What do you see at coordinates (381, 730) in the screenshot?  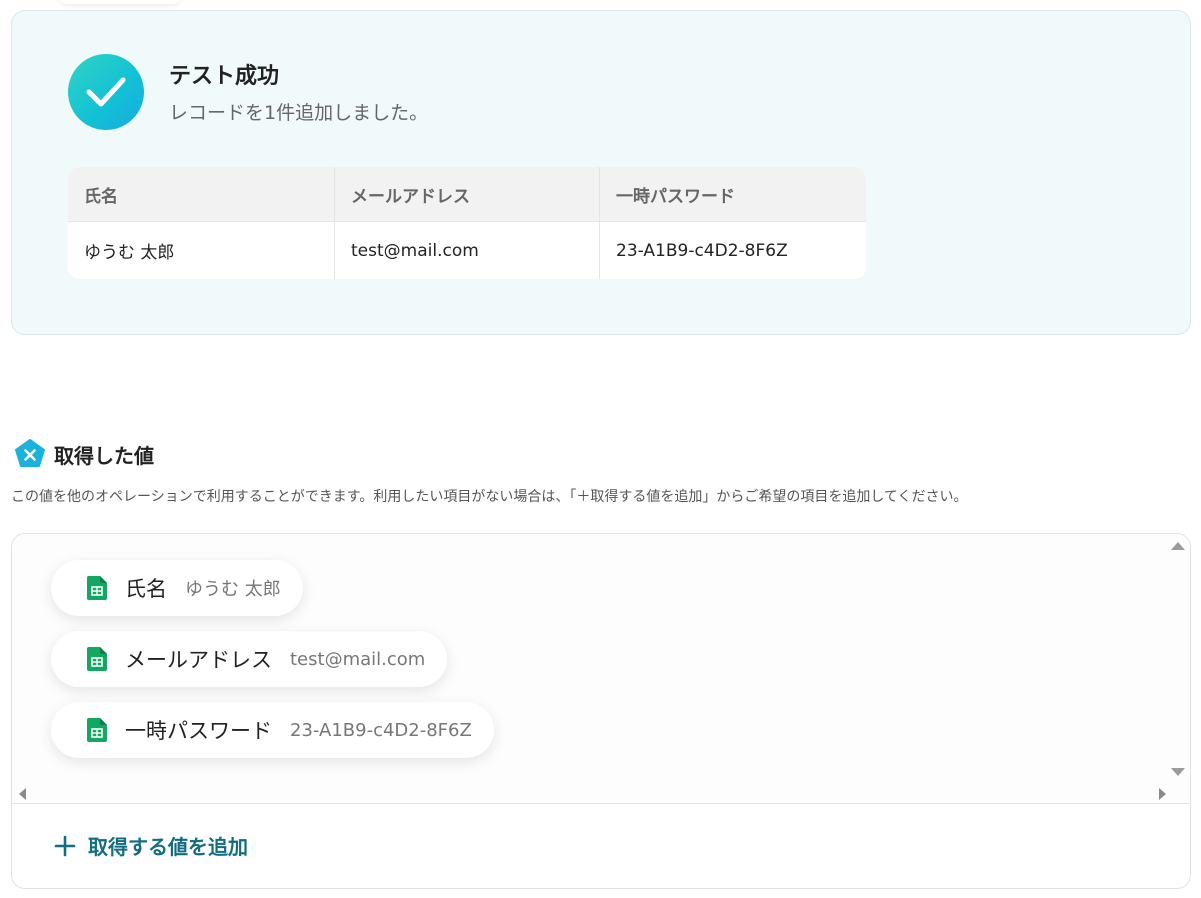 I see `value-chip-value: 23-A1B9-c4D2-8F6Z` at bounding box center [381, 730].